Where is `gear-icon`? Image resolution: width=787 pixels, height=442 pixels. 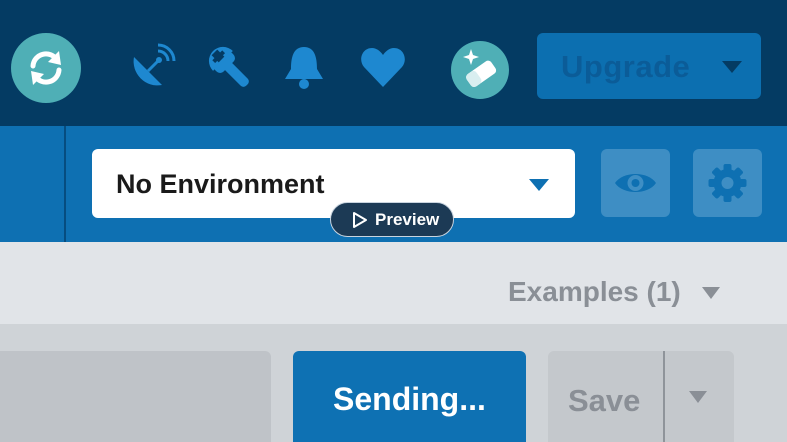 gear-icon is located at coordinates (727, 183).